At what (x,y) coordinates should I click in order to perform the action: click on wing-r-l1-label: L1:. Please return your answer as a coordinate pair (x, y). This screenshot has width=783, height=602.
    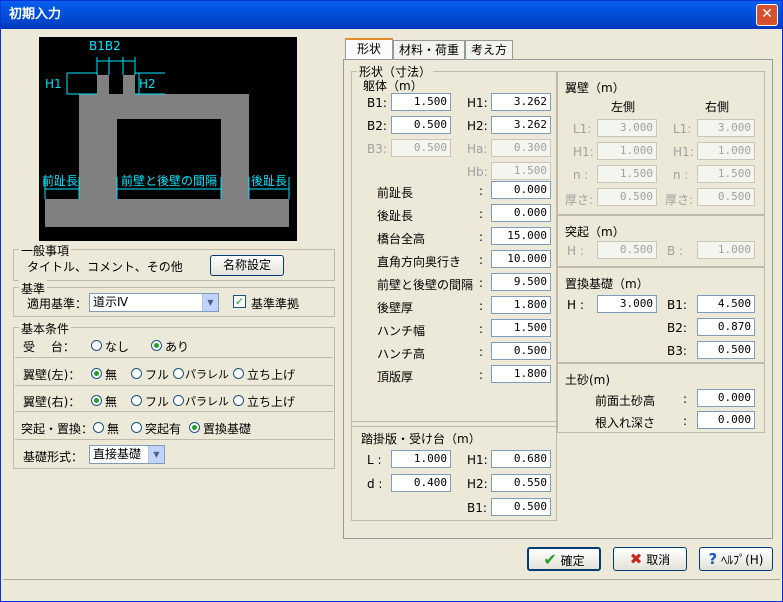
    Looking at the image, I should click on (682, 129).